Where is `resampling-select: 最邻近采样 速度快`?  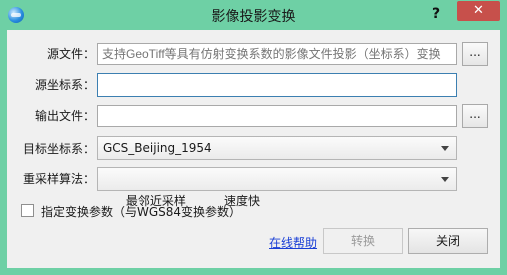
resampling-select: 最邻近采样 速度快 is located at coordinates (277, 187).